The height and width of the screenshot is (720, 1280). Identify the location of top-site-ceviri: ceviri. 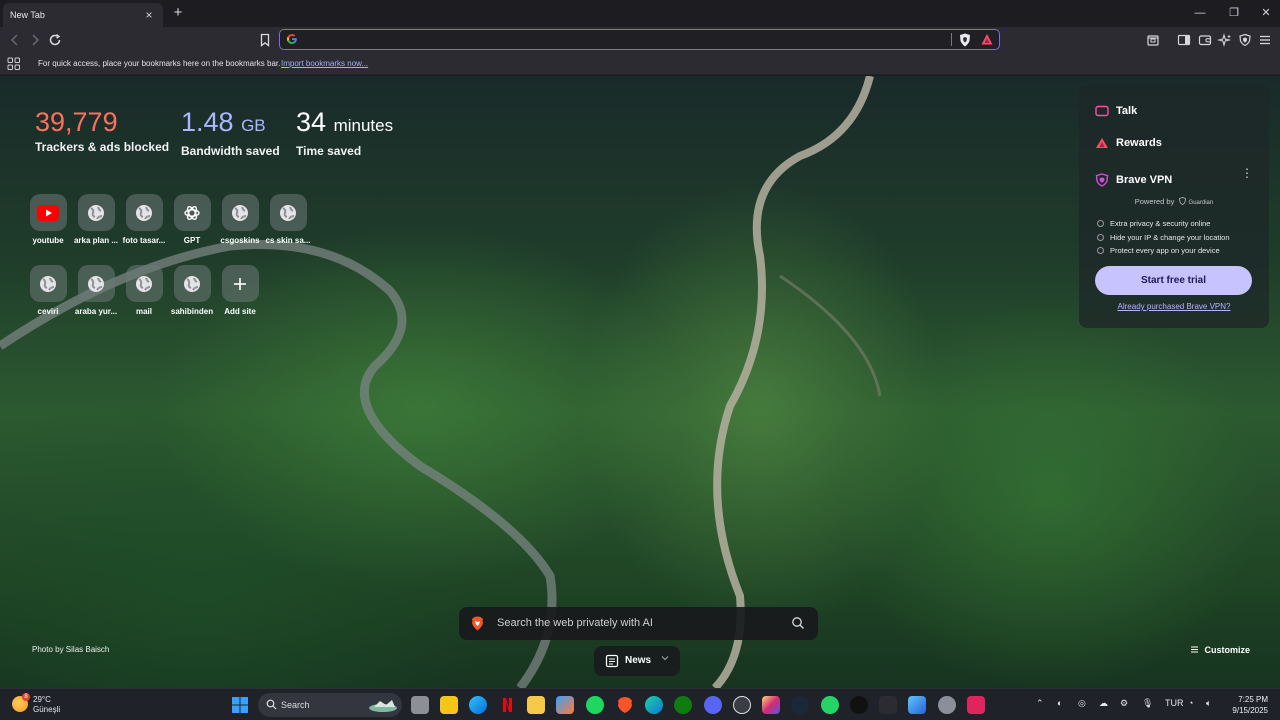
(48, 290).